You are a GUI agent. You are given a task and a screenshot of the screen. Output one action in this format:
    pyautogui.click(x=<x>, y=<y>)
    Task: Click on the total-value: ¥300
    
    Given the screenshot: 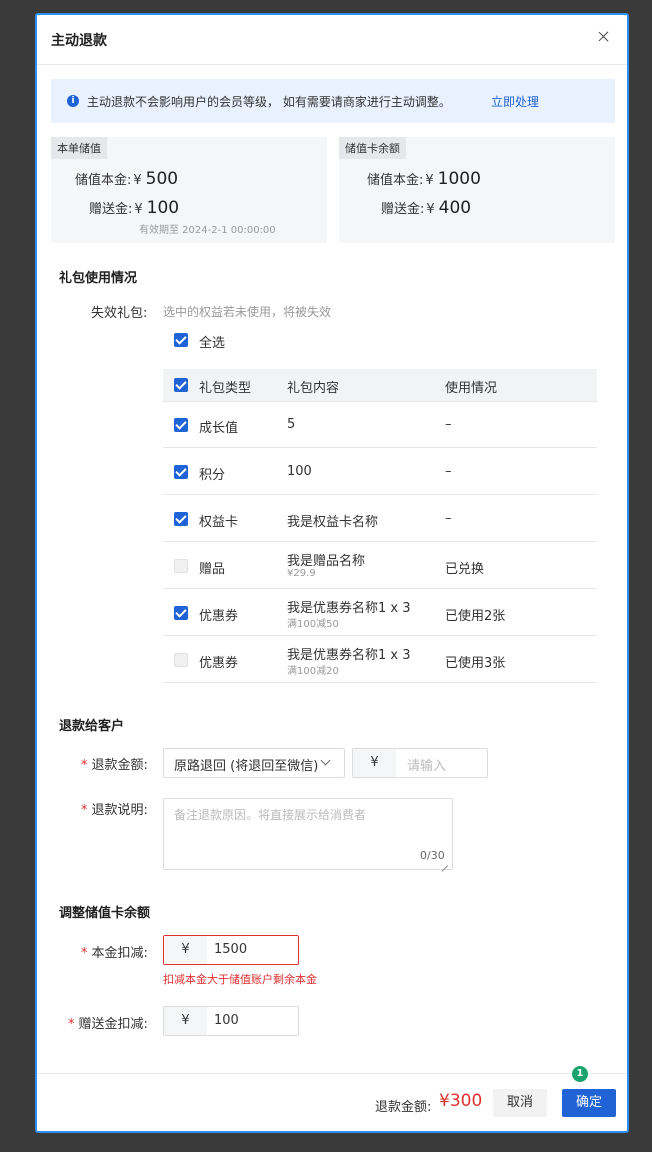 What is the action you would take?
    pyautogui.click(x=461, y=1101)
    